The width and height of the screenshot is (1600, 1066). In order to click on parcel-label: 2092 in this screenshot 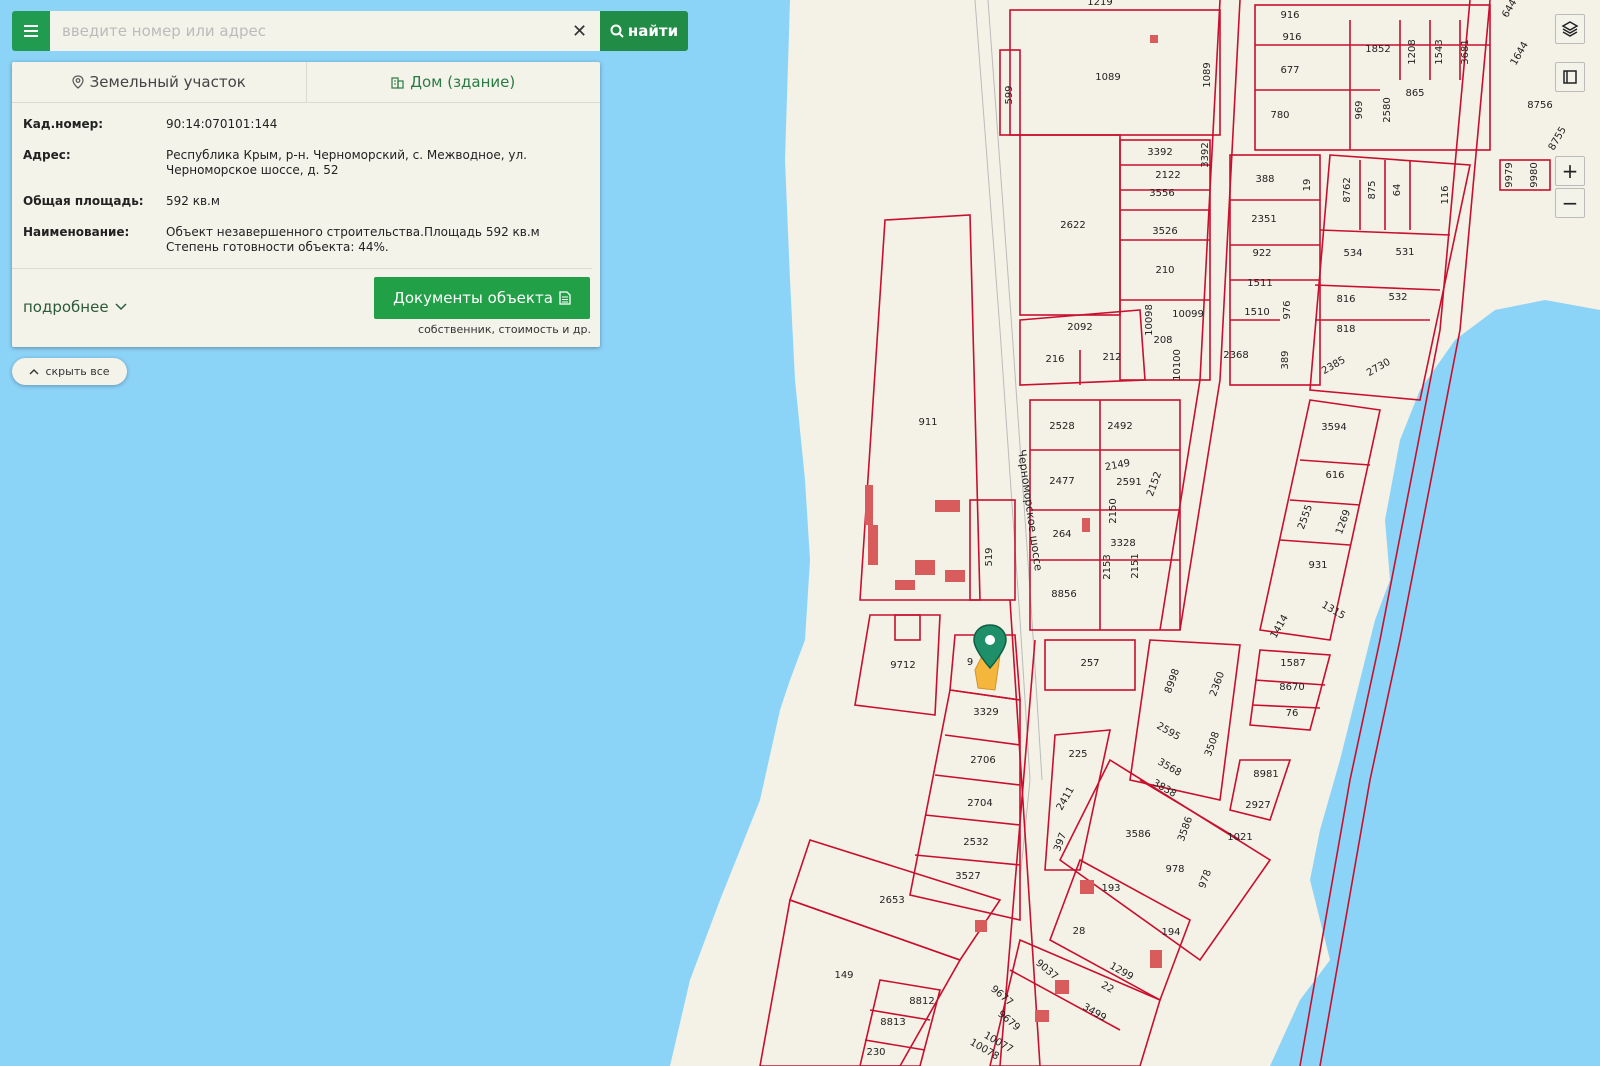, I will do `click(1079, 327)`.